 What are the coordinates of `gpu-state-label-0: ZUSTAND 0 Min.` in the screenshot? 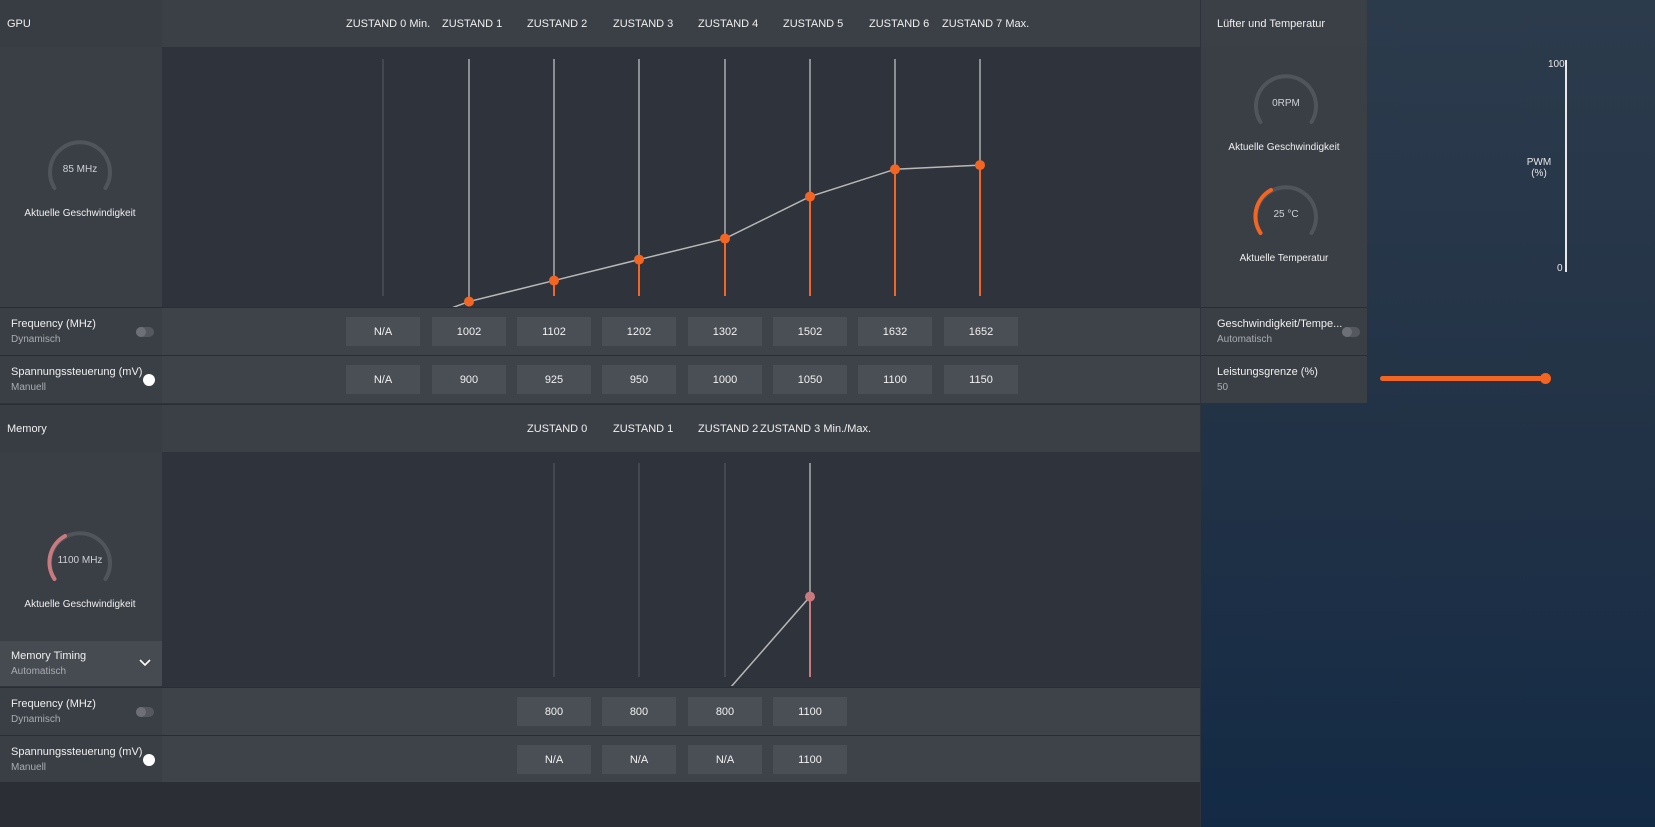 It's located at (388, 24).